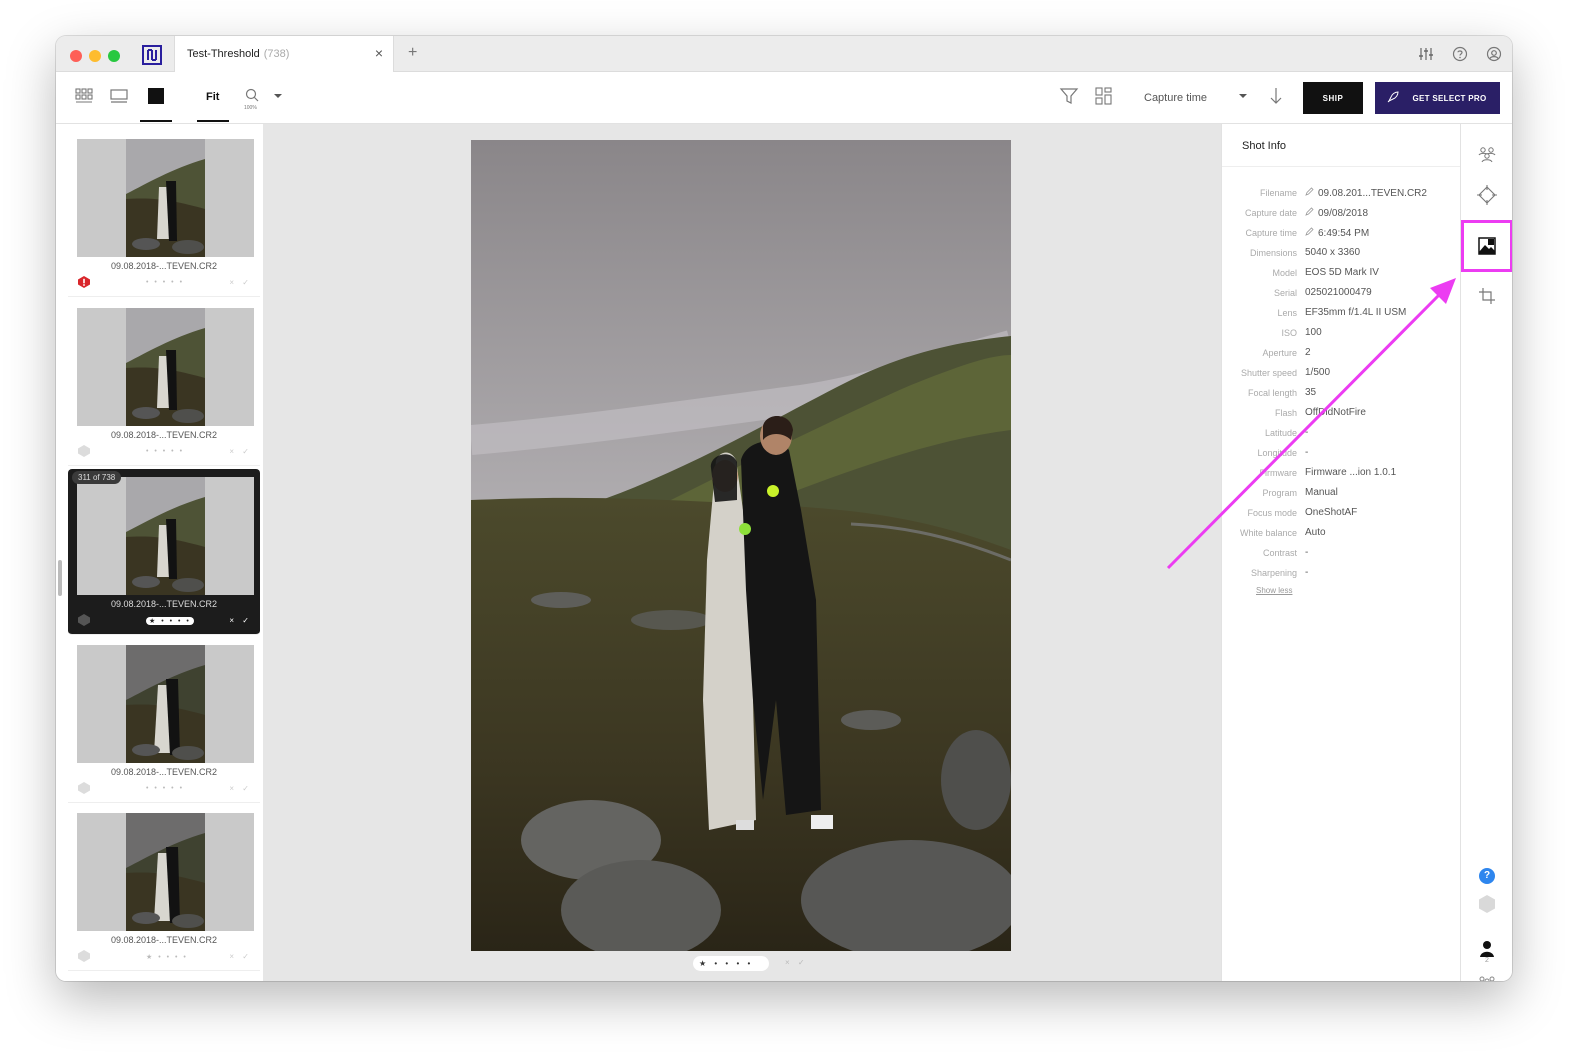 The width and height of the screenshot is (1576, 1061). I want to click on photo-reject-accept-controls: × ✓, so click(796, 962).